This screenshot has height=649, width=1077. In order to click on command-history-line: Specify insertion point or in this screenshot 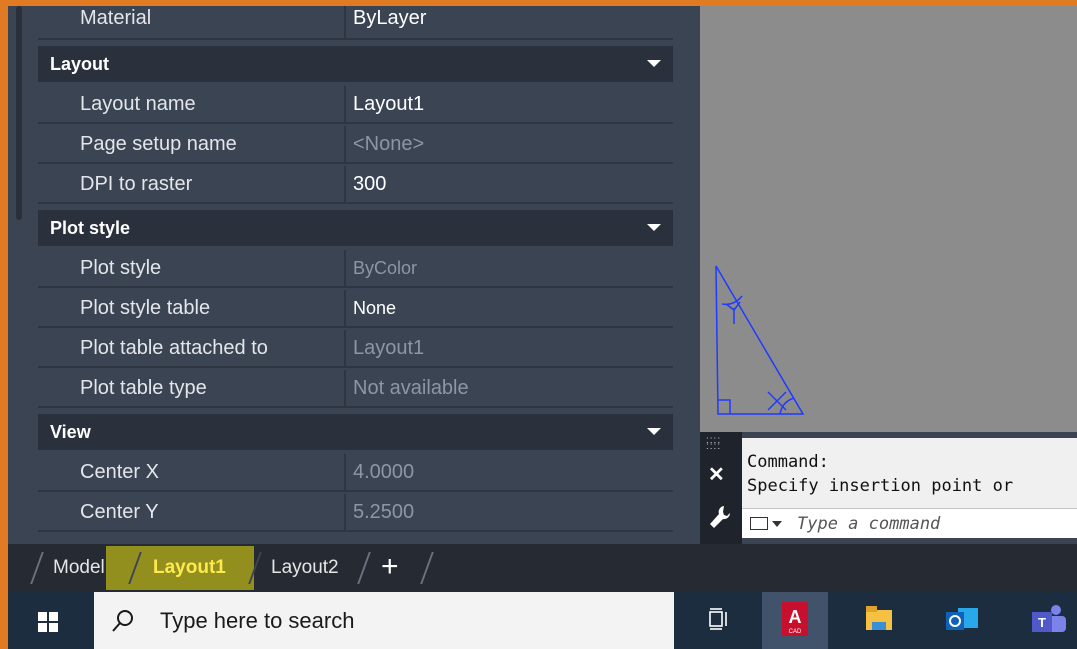, I will do `click(880, 486)`.